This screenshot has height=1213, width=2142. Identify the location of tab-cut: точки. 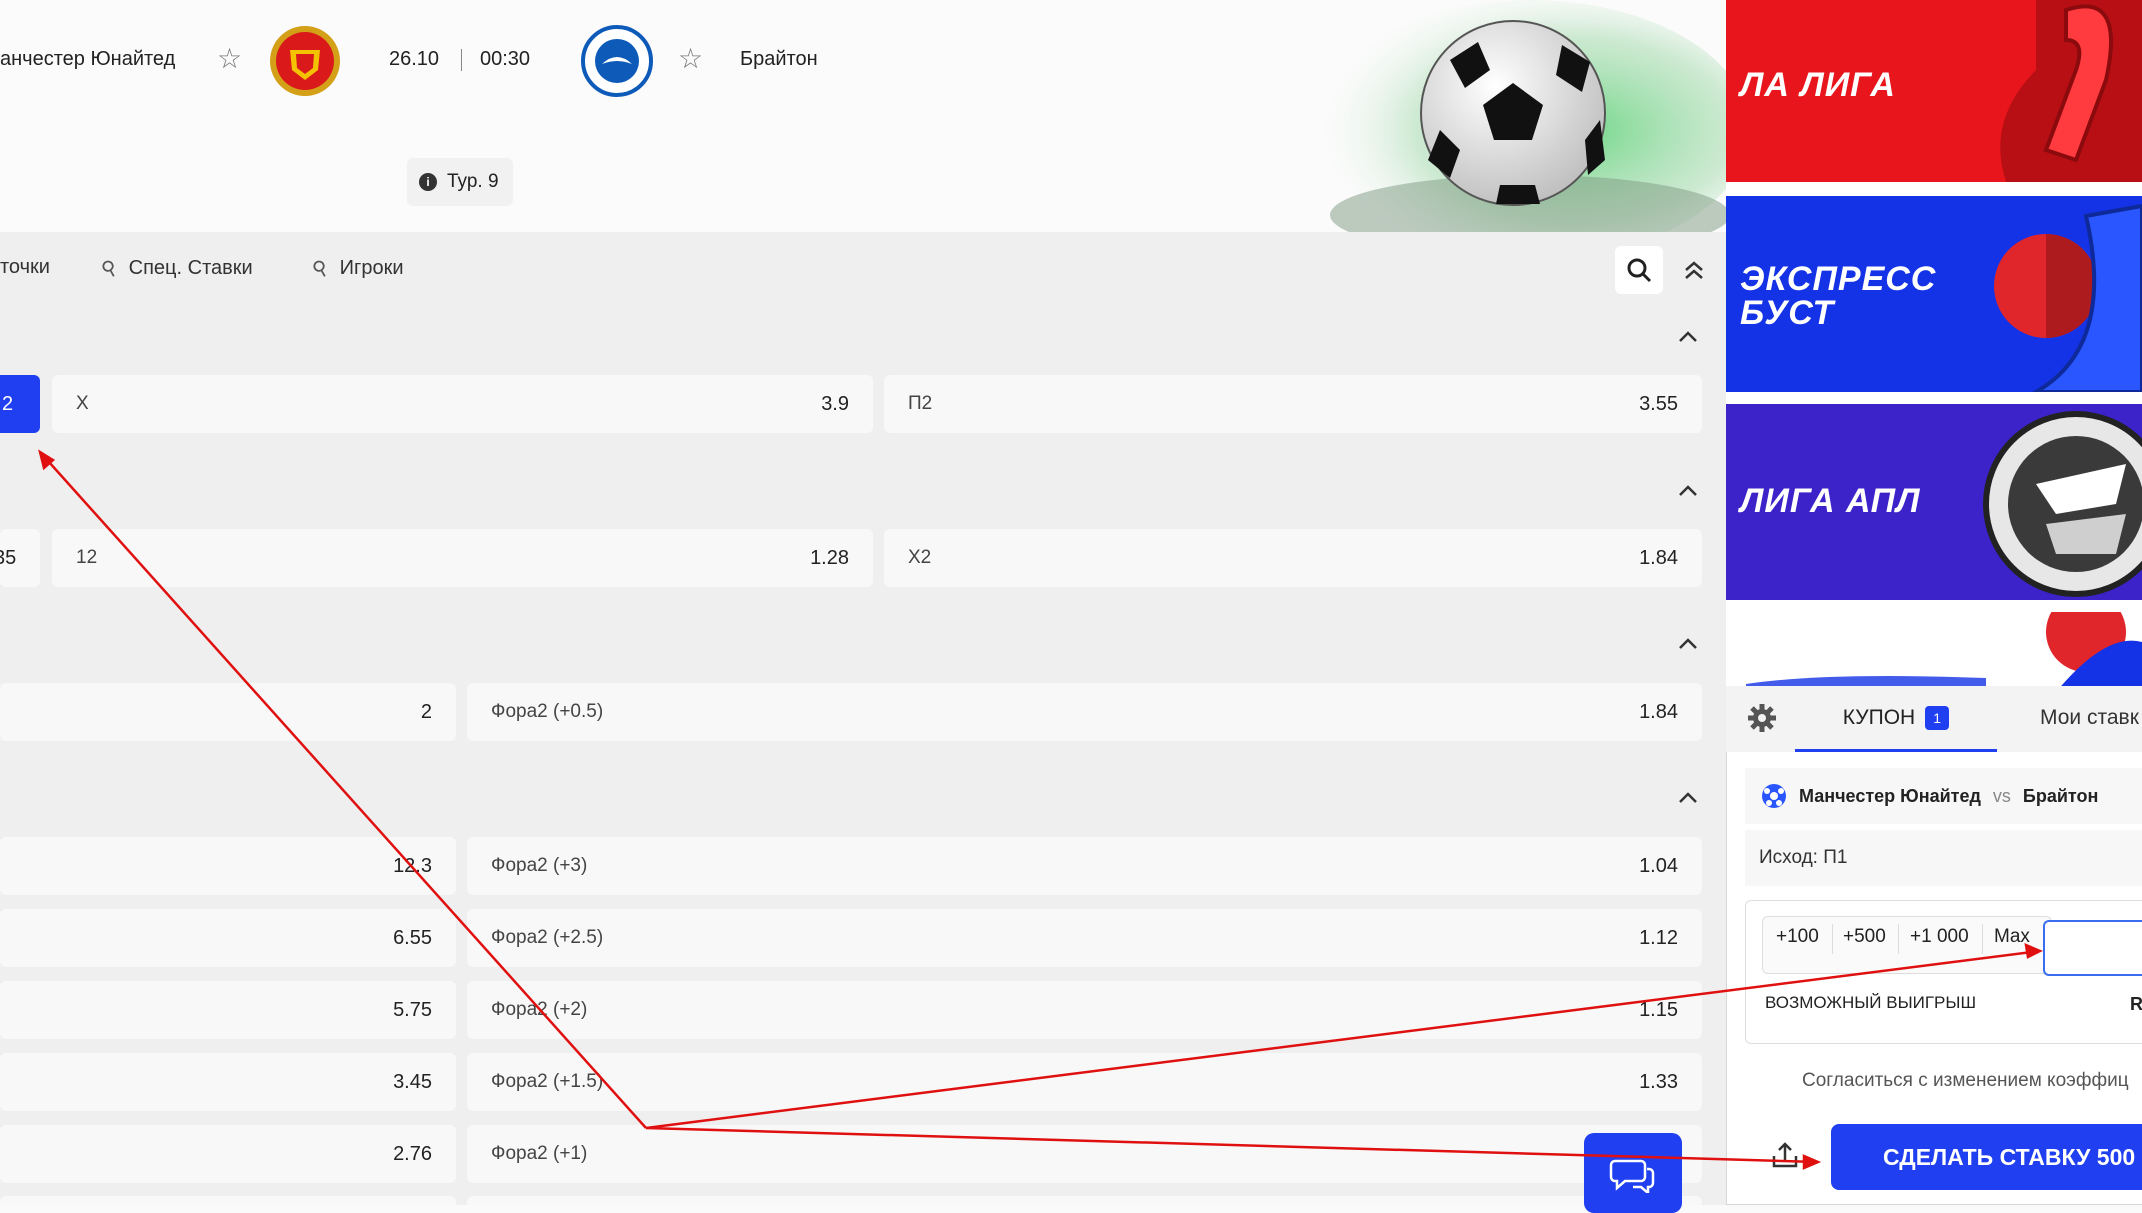
(25, 267).